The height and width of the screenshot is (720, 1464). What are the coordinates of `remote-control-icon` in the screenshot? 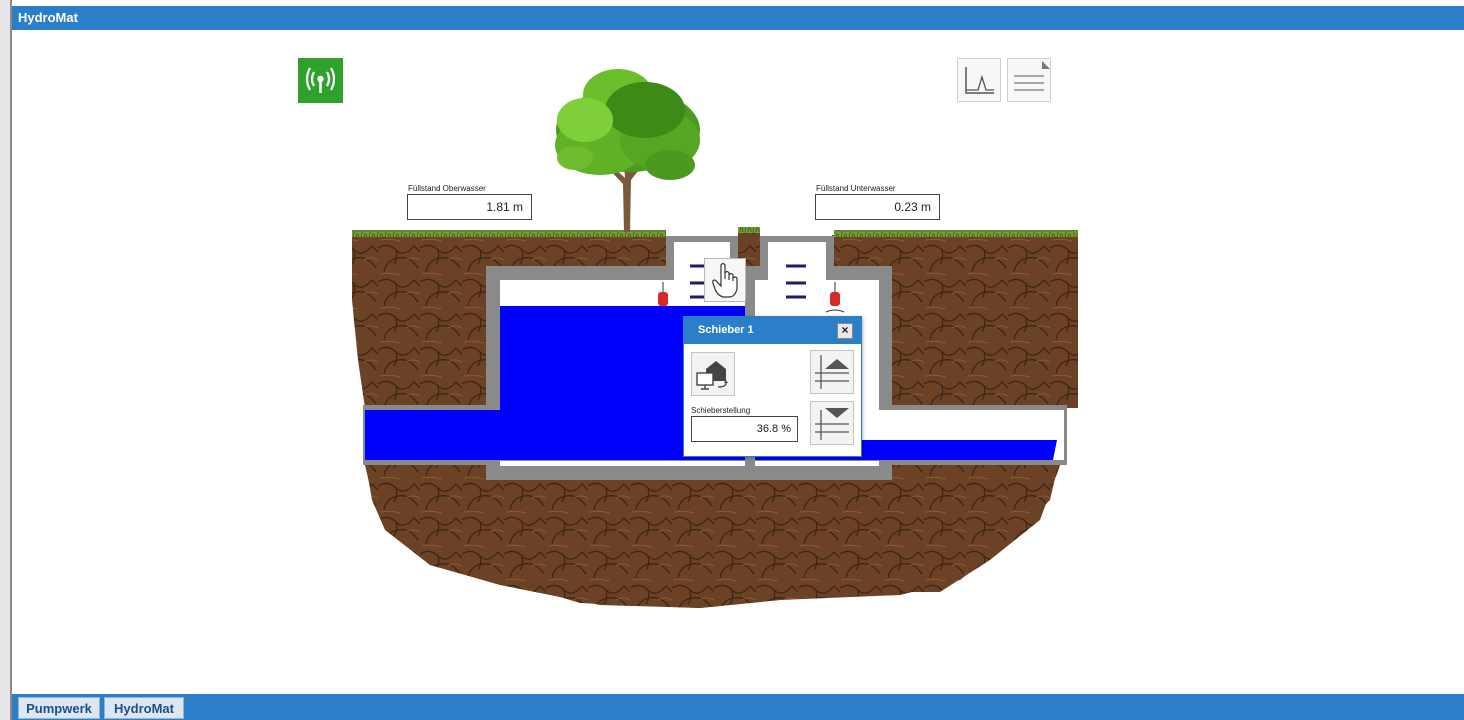 It's located at (712, 375).